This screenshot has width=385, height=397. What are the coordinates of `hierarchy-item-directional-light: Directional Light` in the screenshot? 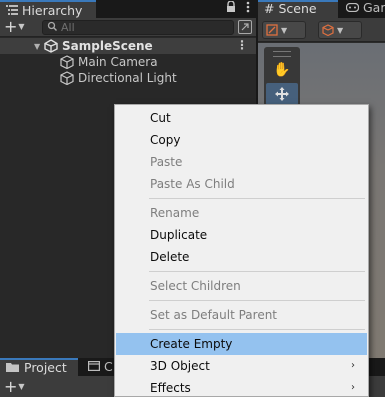 It's located at (128, 78).